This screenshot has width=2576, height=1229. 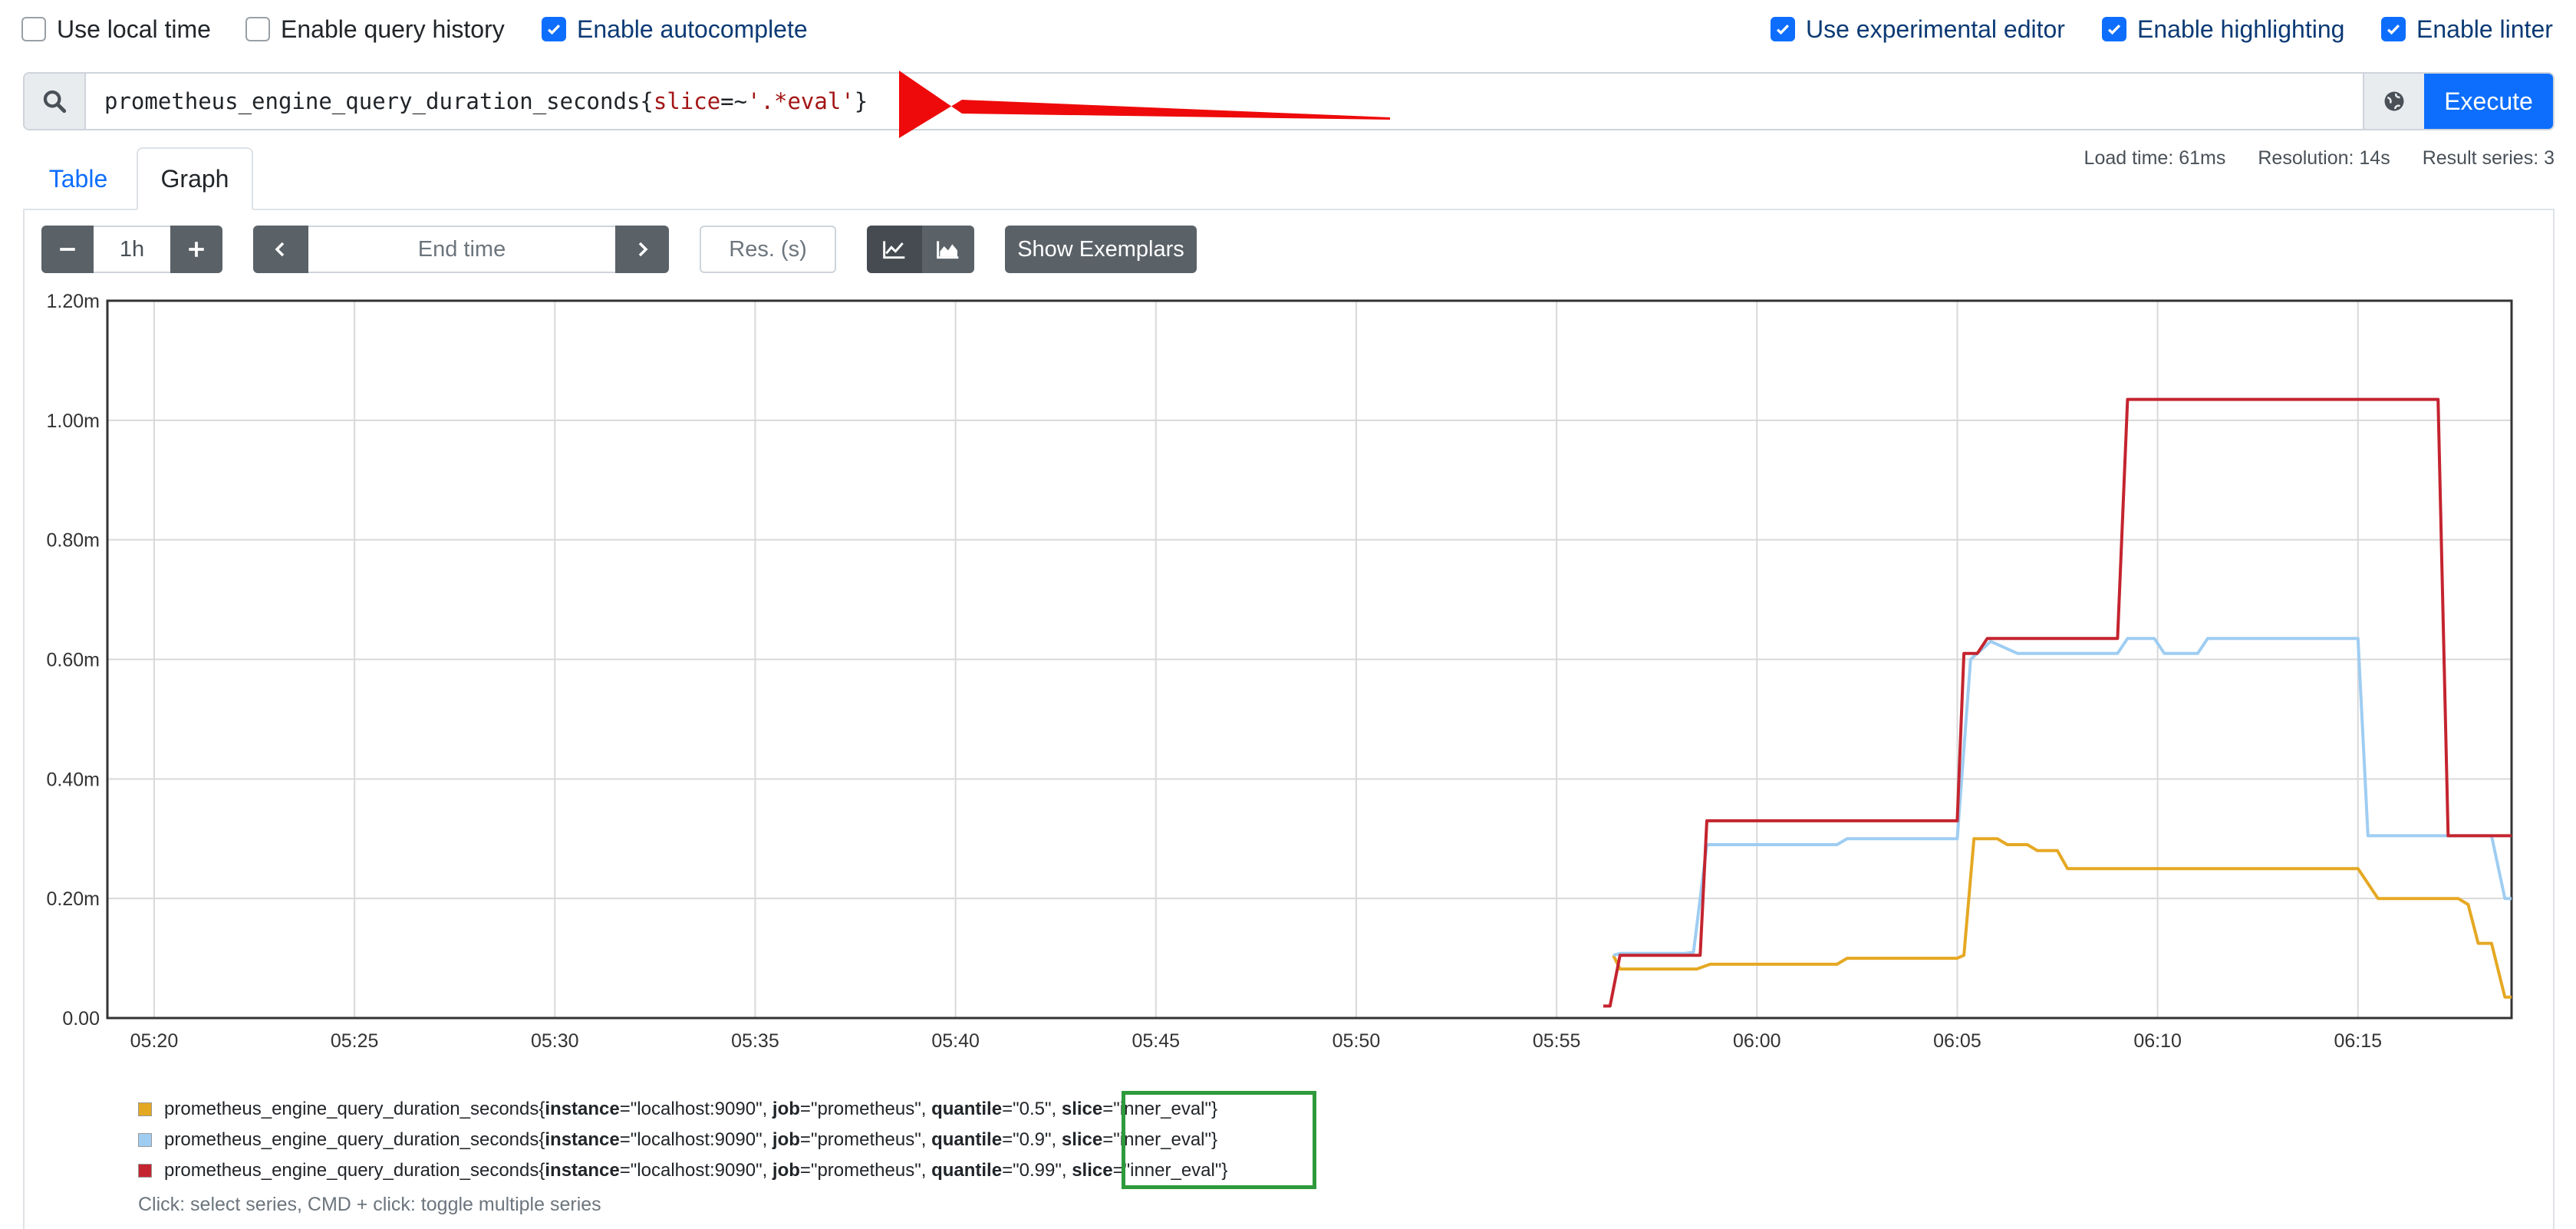 I want to click on y-tick-label: 1.20m, so click(x=73, y=301).